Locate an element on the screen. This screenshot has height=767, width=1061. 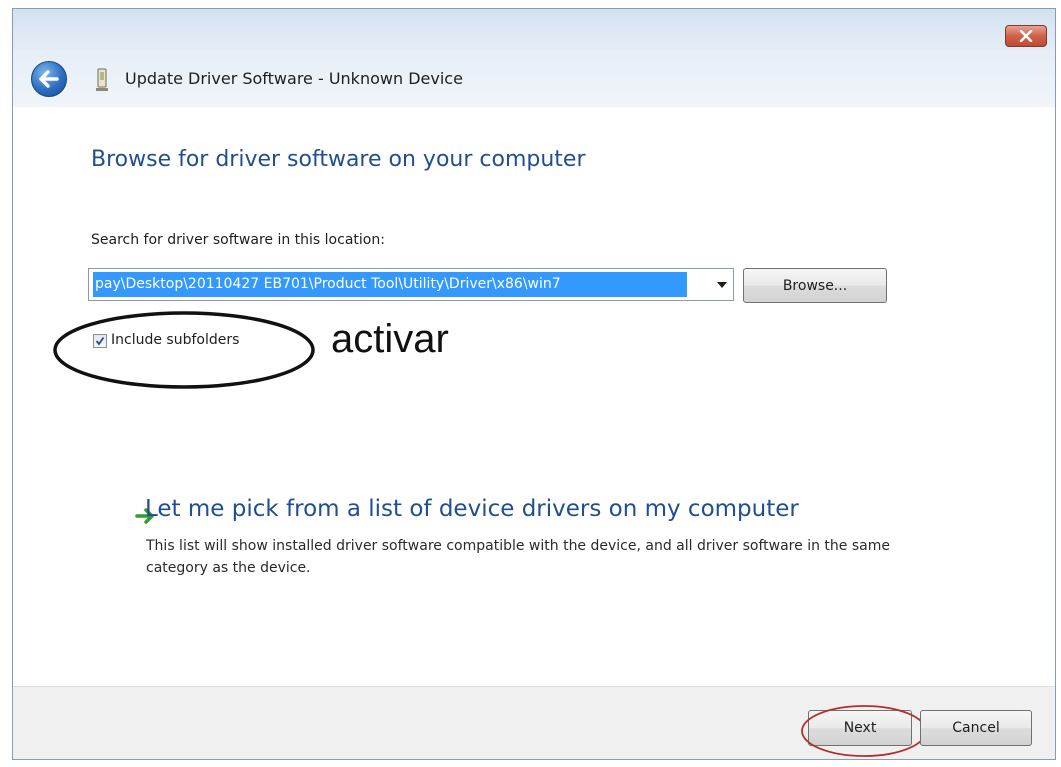
close-icon is located at coordinates (1026, 36).